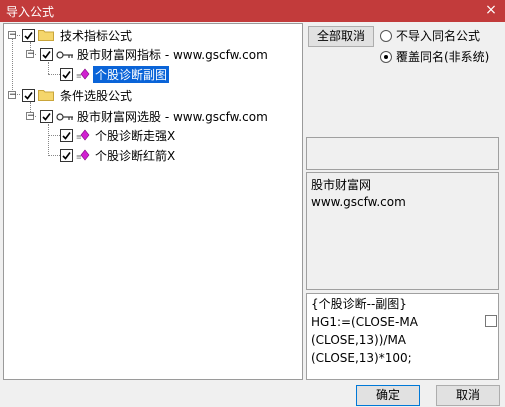  Describe the element at coordinates (491, 321) in the screenshot. I see `scroll-box` at that location.